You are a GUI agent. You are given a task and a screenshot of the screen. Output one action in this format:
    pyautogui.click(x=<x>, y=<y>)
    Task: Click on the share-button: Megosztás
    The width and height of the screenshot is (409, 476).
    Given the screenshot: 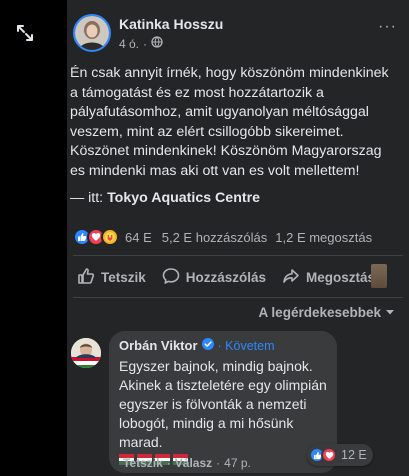 What is the action you would take?
    pyautogui.click(x=328, y=277)
    